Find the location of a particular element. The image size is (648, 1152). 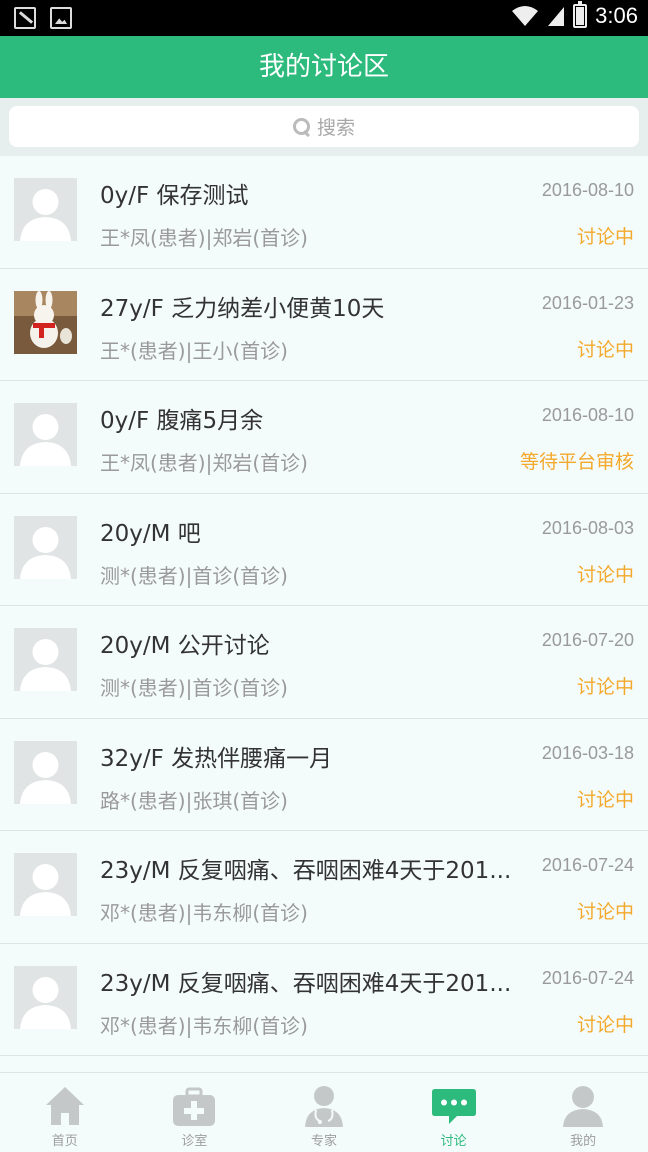

notification-muted-icon is located at coordinates (25, 18).